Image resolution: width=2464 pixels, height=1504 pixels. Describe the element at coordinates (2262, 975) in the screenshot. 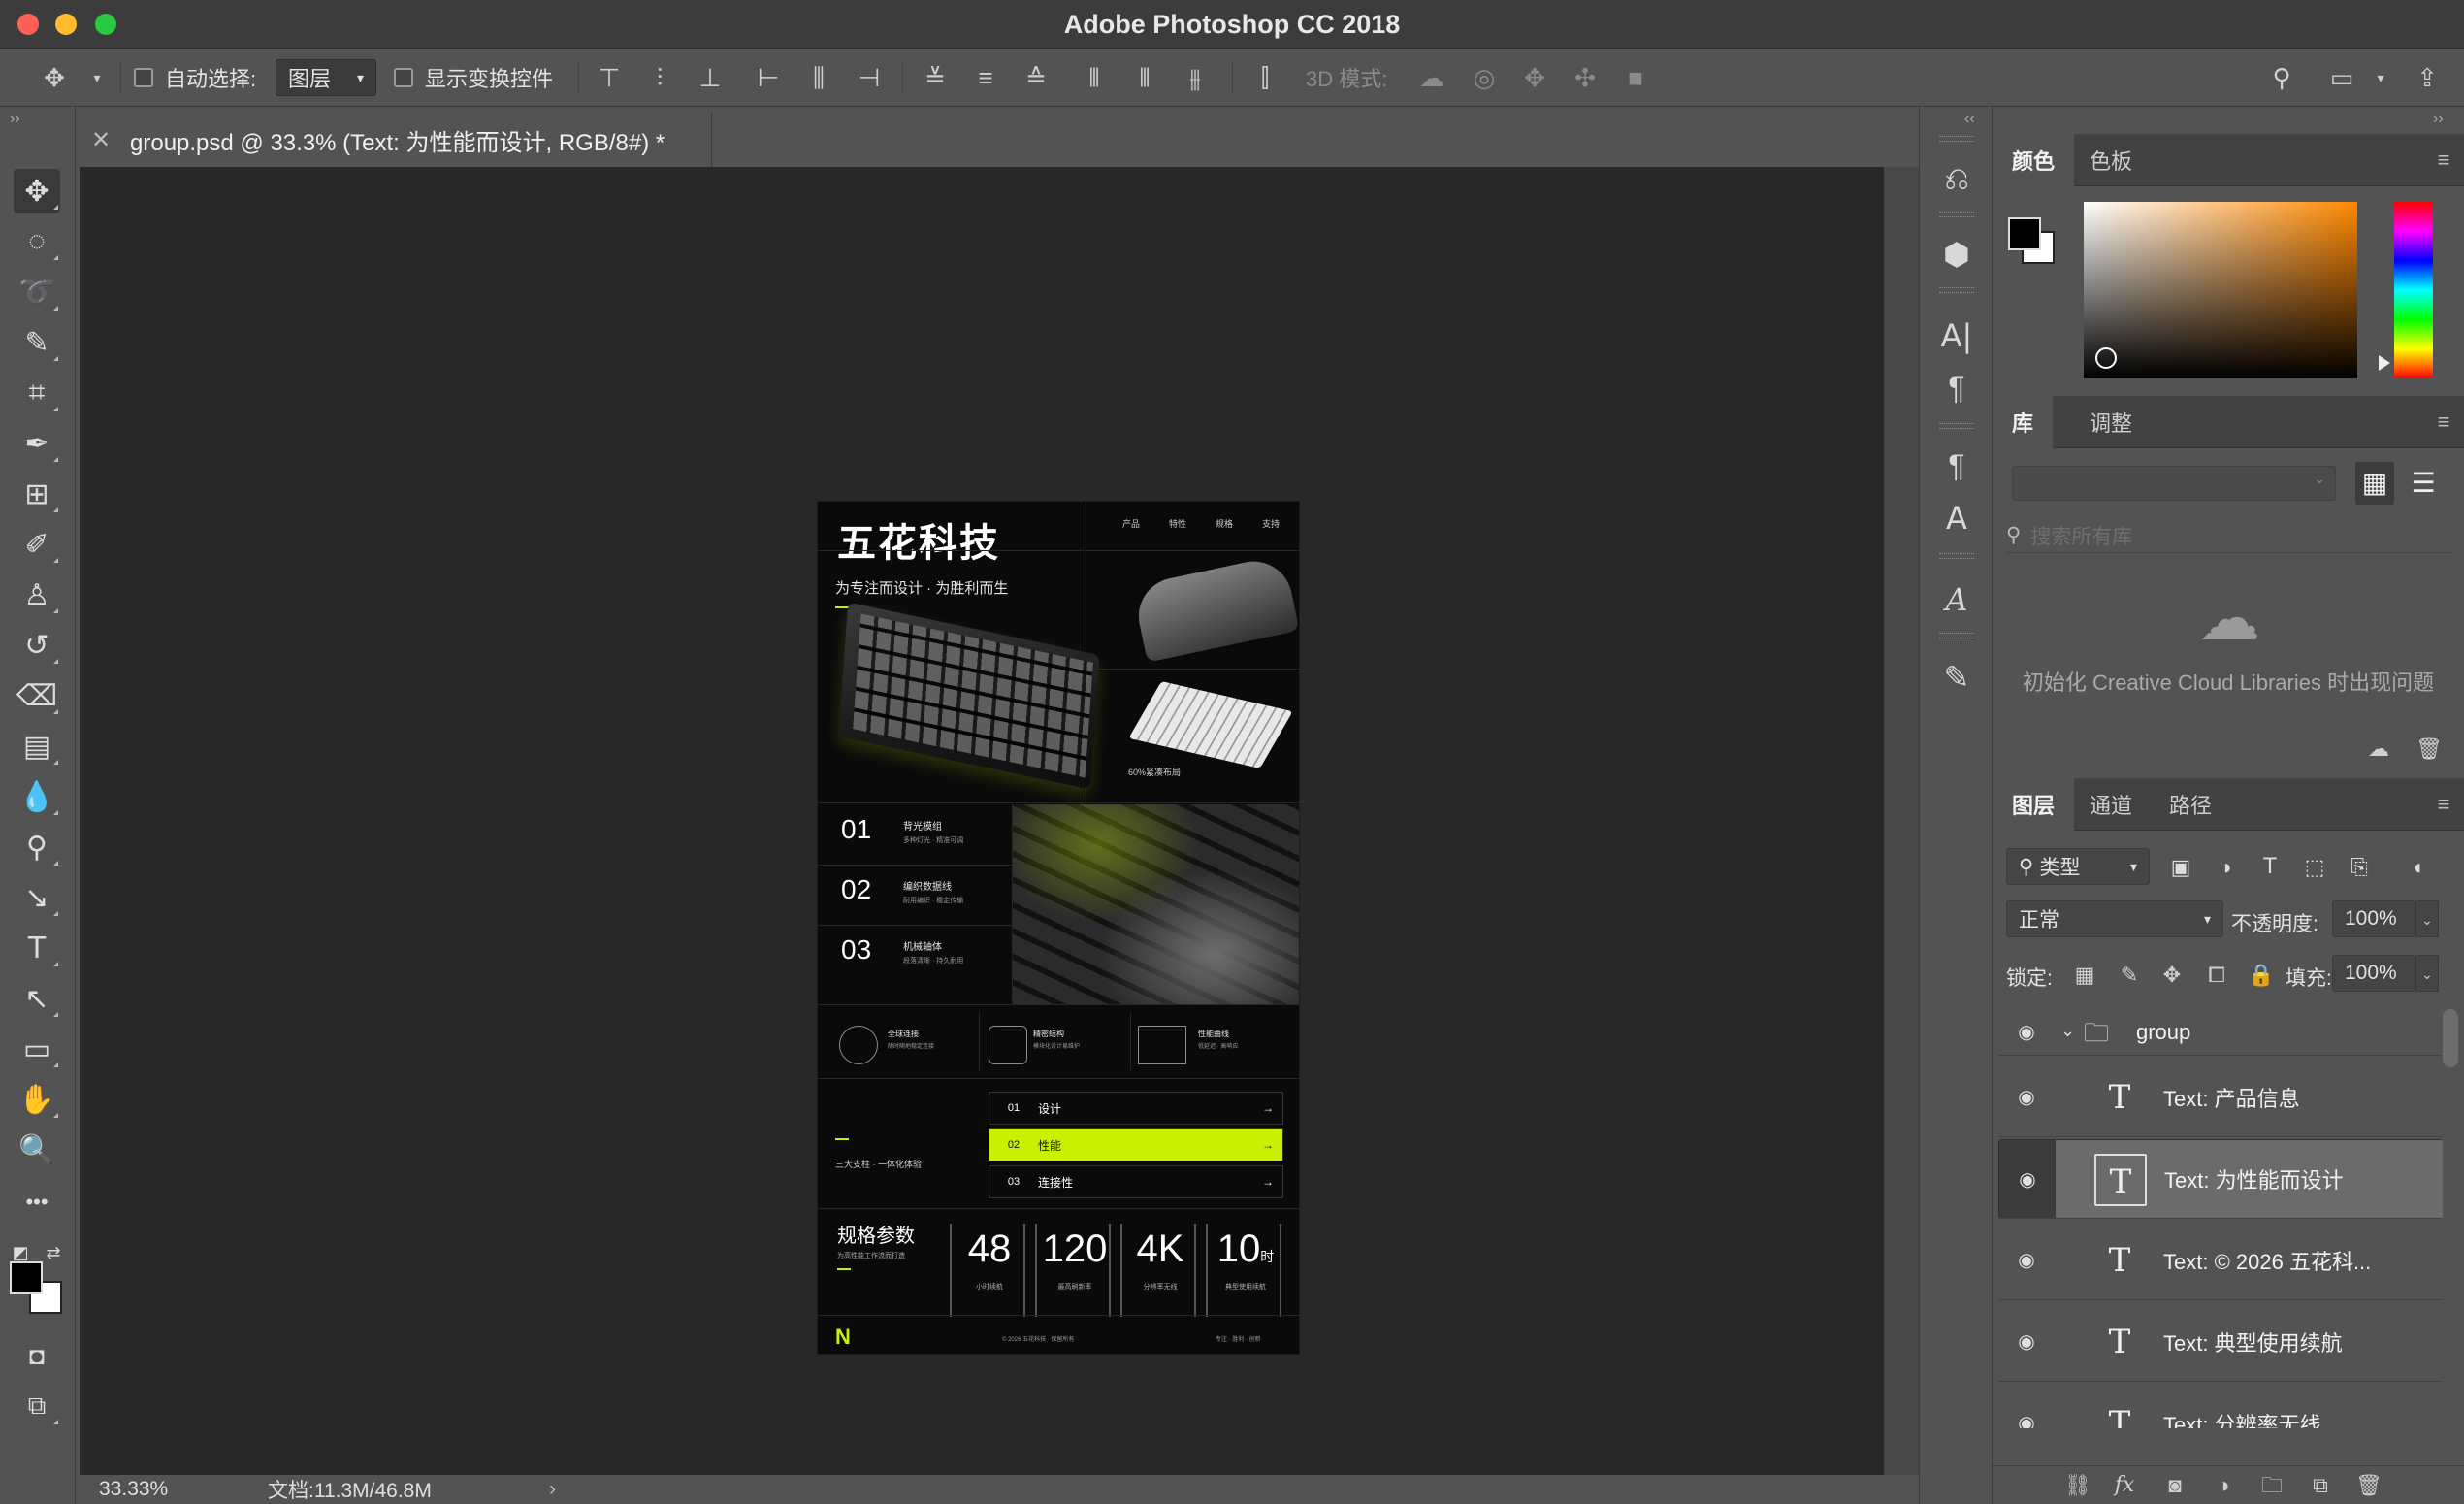

I see `lock-all-icon: 🔒` at that location.